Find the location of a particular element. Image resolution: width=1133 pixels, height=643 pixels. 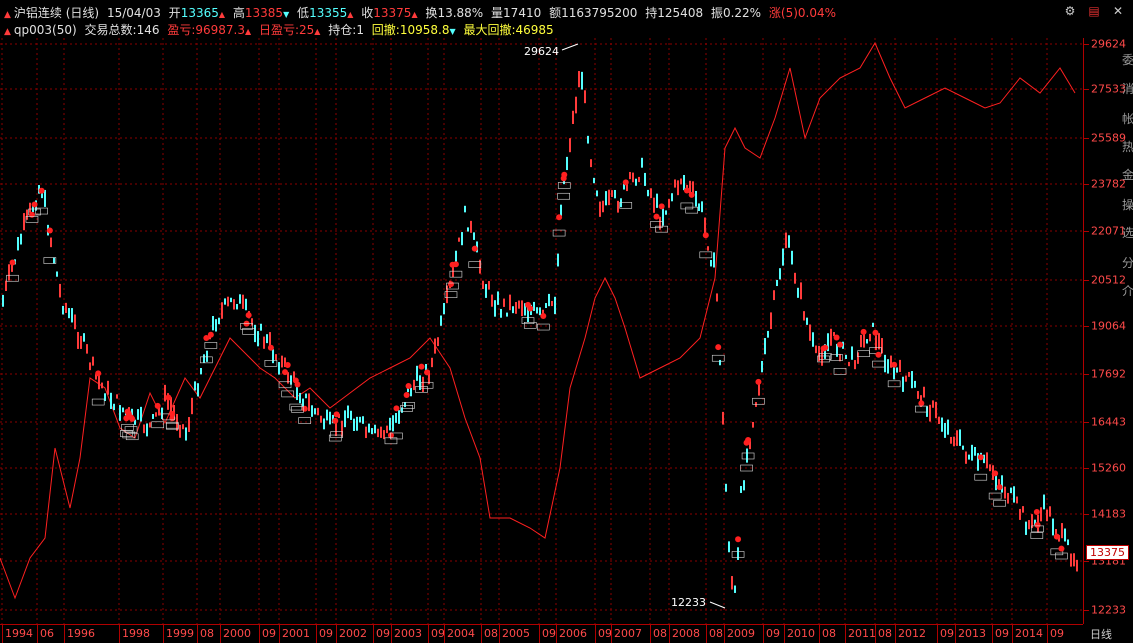

side-panel-label: 委 is located at coordinates (1127, 59).